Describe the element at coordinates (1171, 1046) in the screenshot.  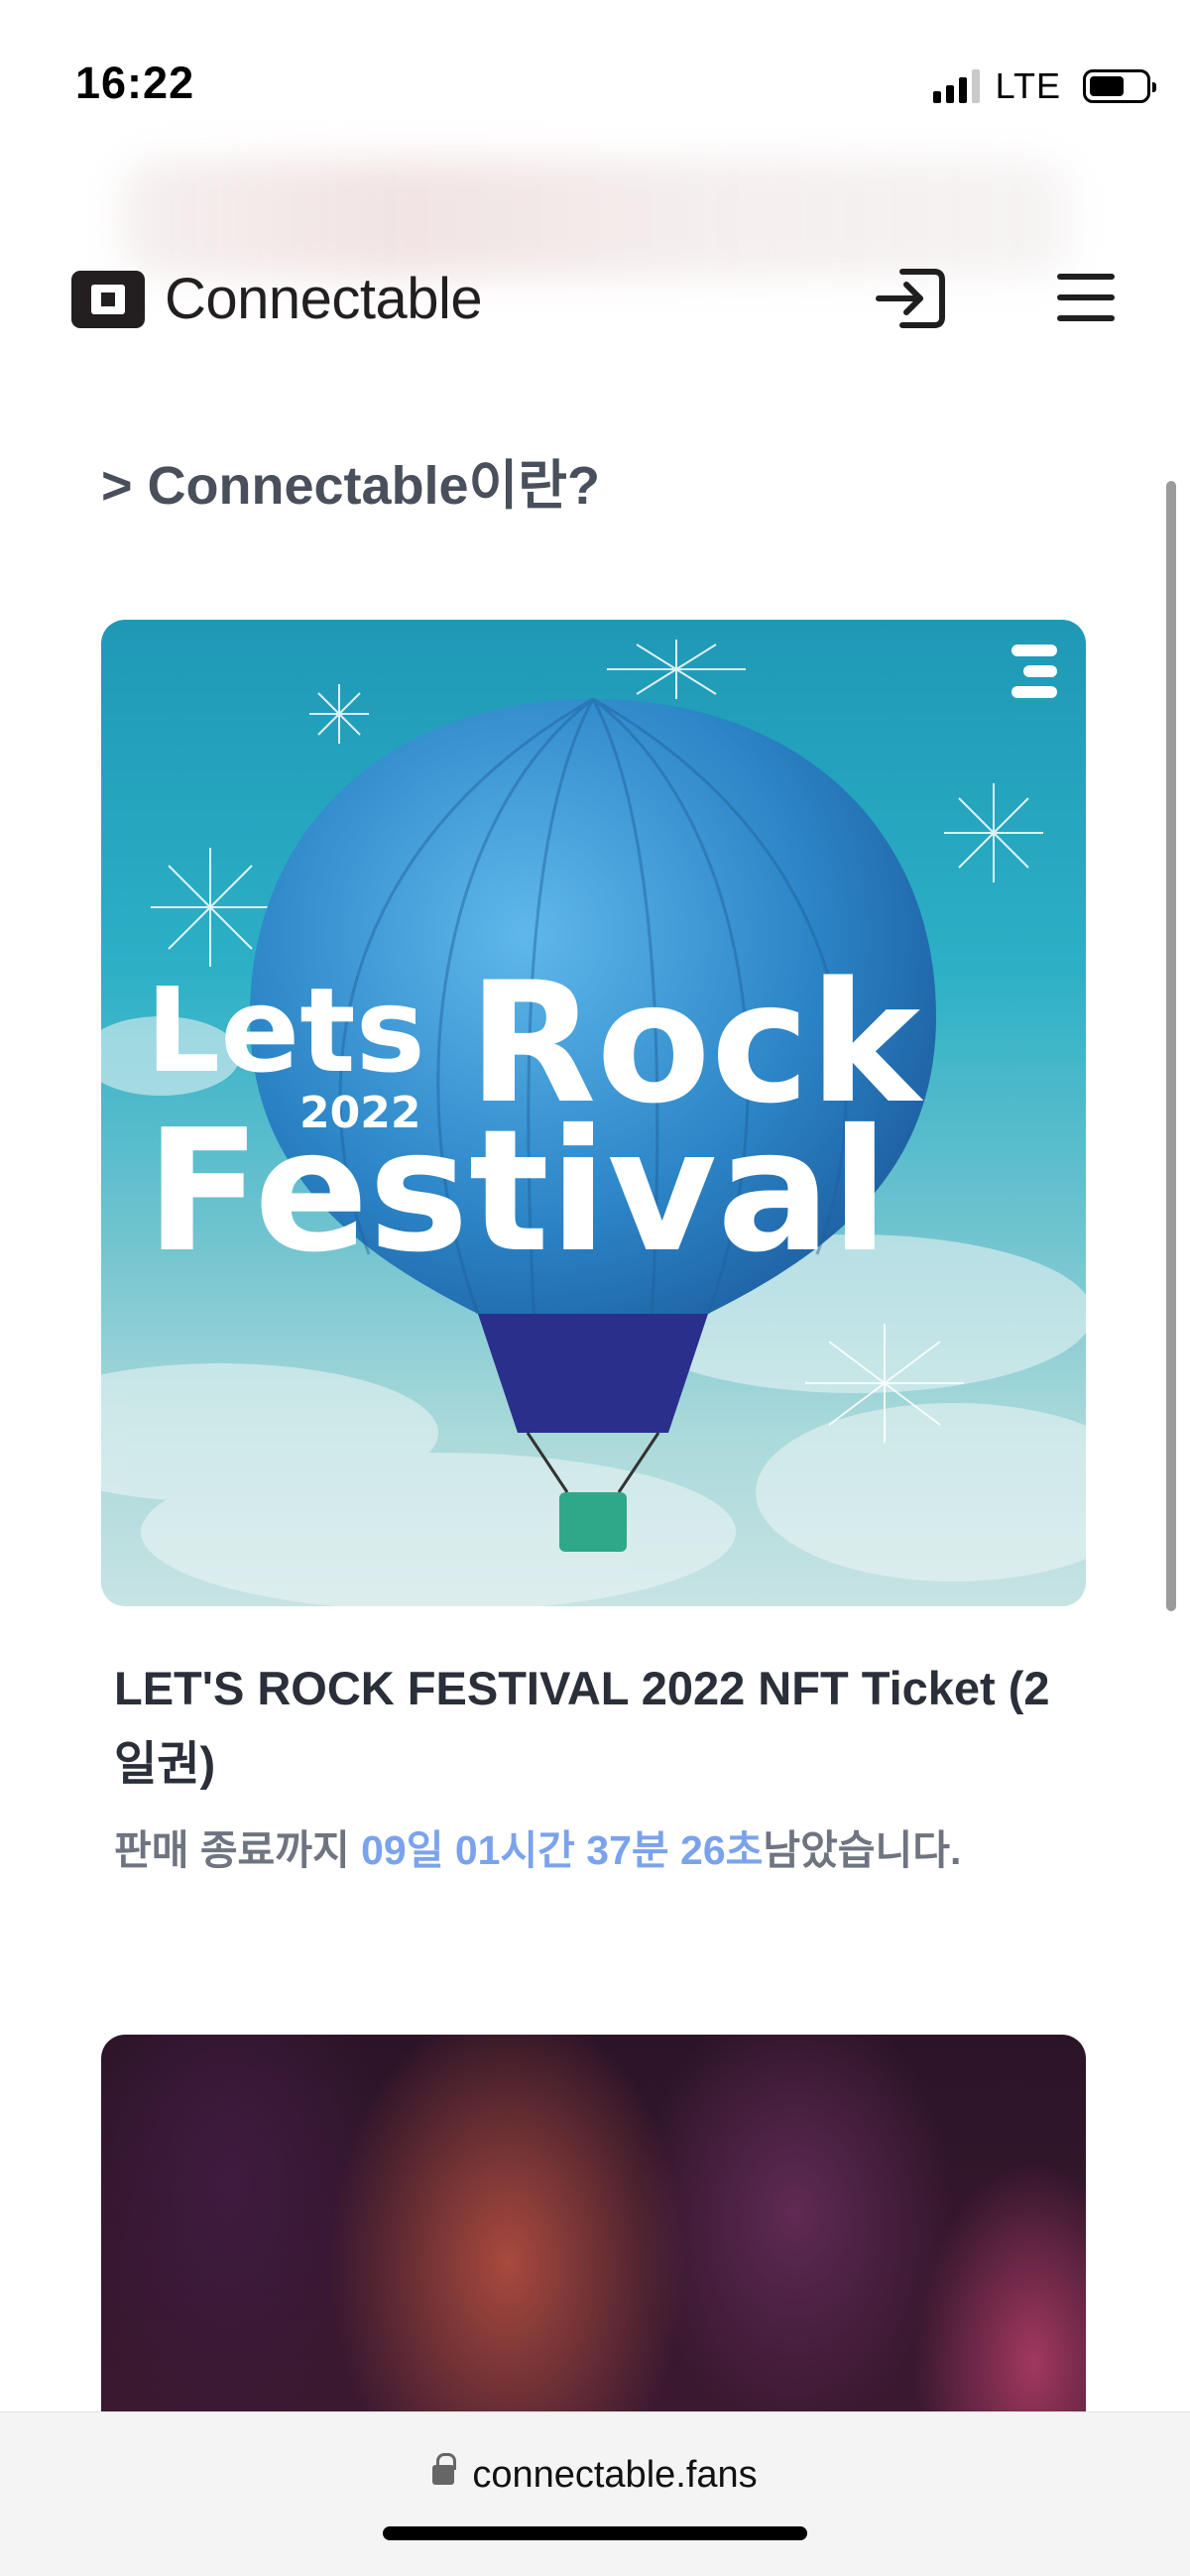
I see `scrollbar` at that location.